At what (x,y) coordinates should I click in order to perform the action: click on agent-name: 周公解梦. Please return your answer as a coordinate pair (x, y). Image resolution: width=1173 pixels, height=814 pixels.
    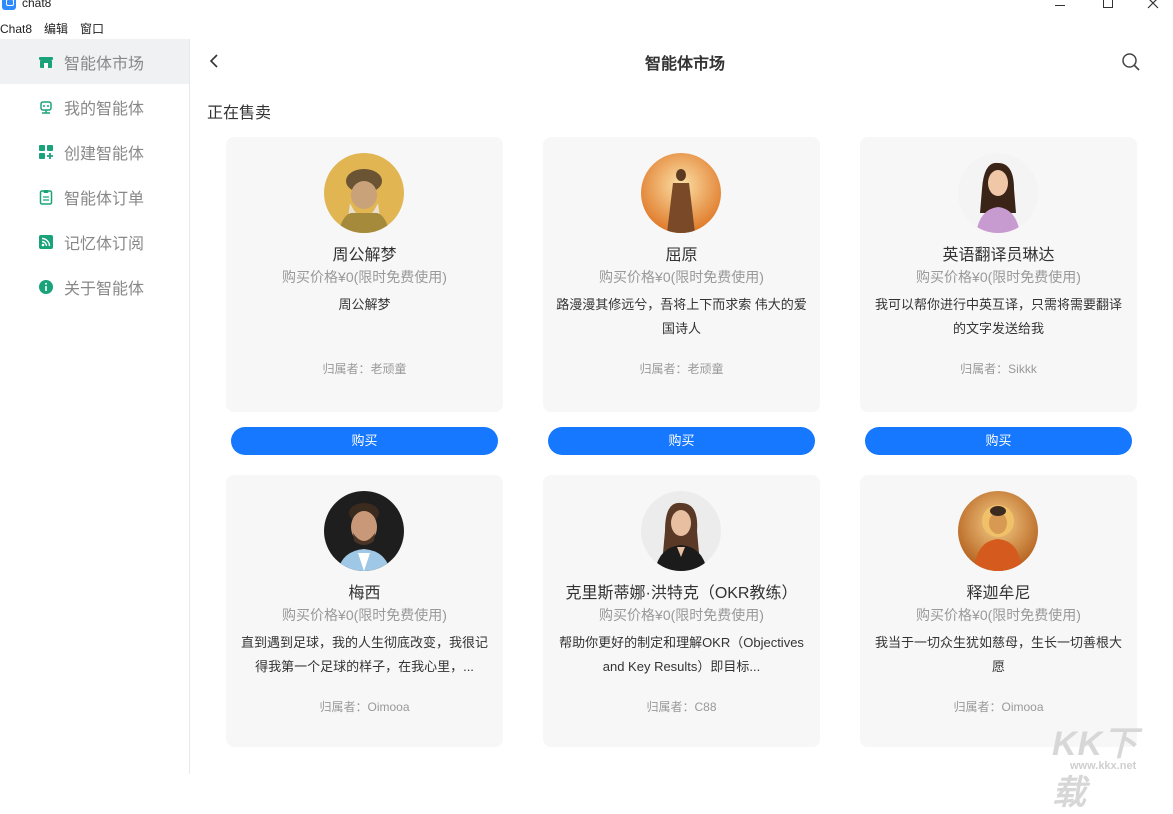
    Looking at the image, I should click on (364, 255).